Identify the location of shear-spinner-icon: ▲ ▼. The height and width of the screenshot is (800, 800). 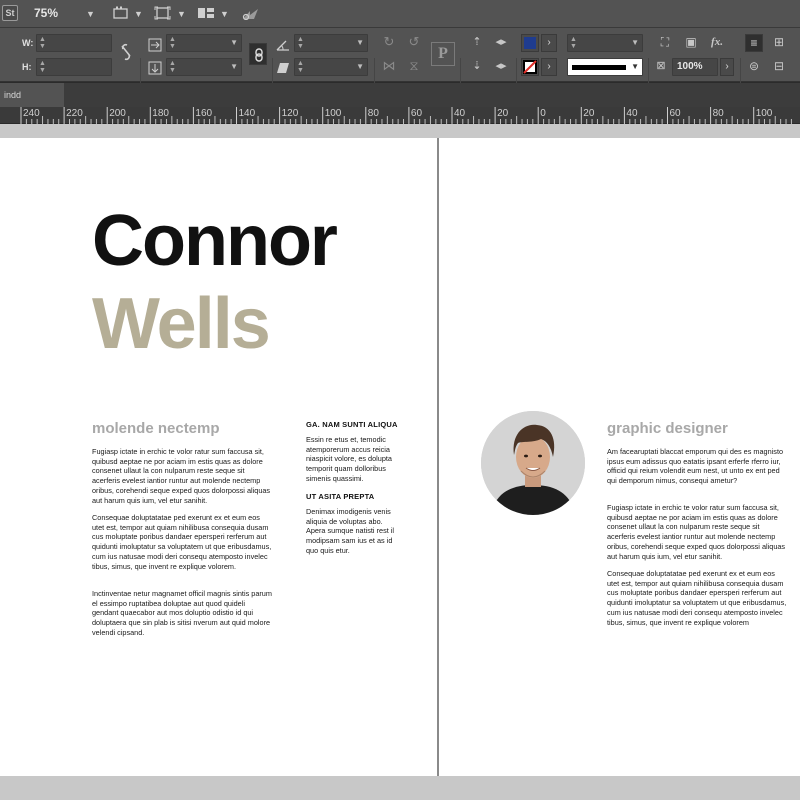
(300, 67).